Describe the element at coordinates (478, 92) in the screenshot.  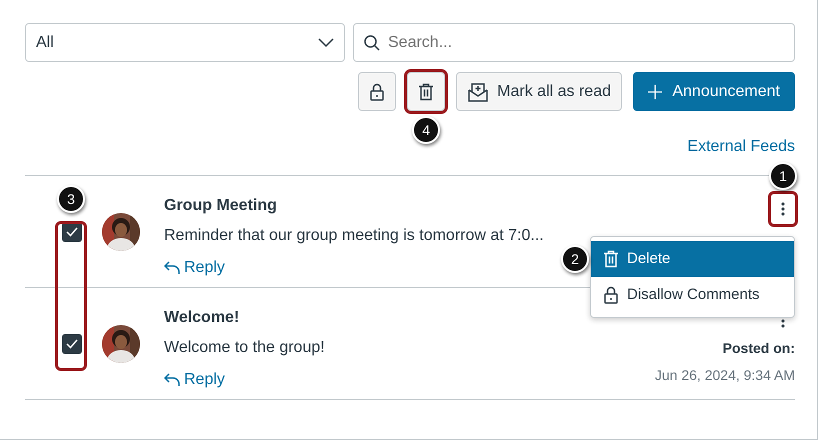
I see `envelope-plus-icon` at that location.